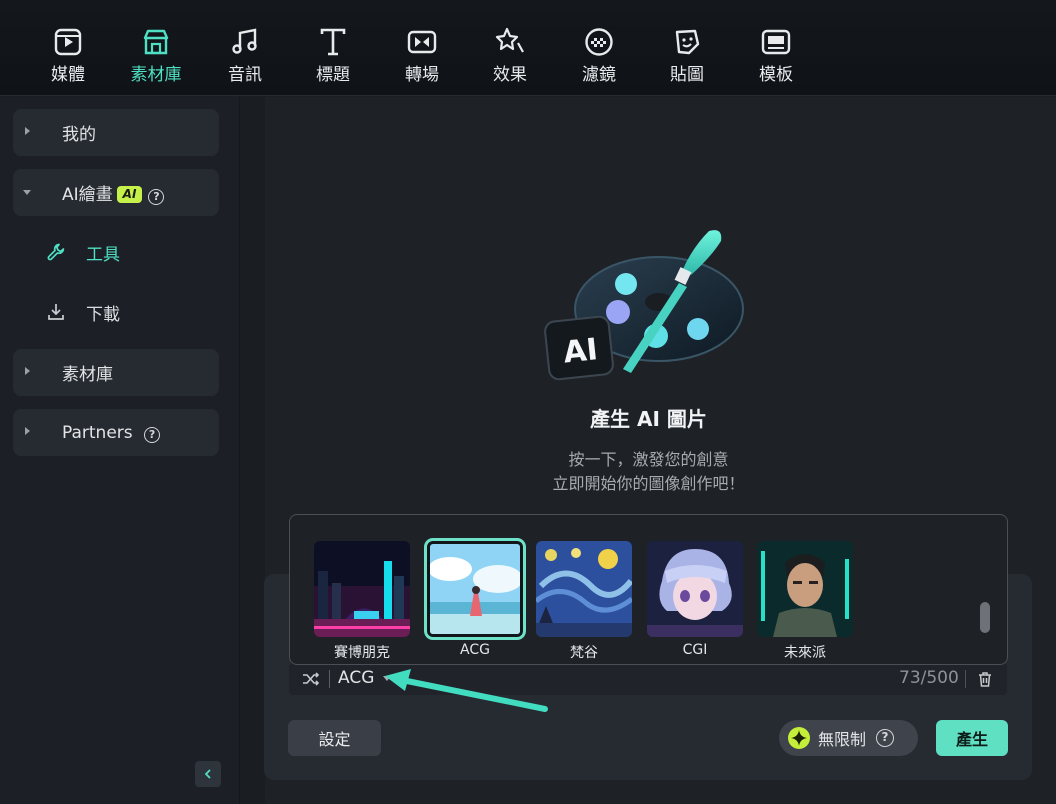 The height and width of the screenshot is (804, 1056). I want to click on sidebar-item-label: Partners, so click(97, 432).